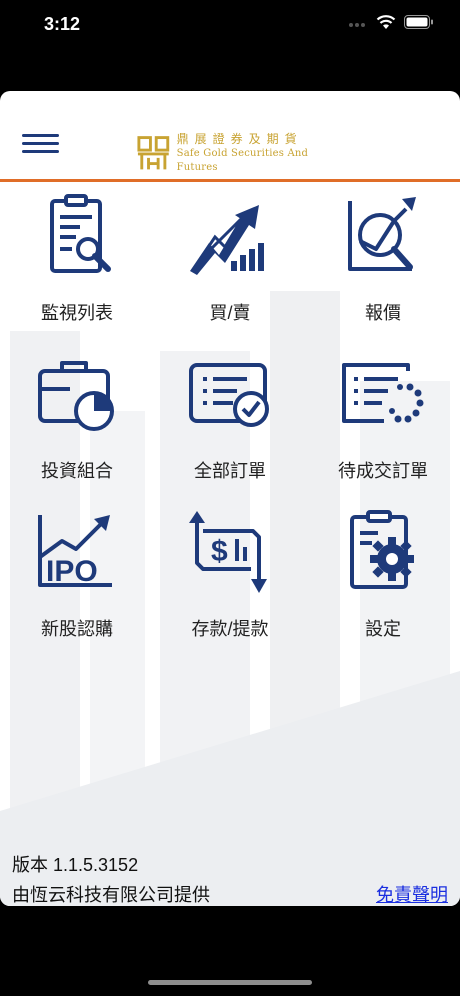 Image resolution: width=460 pixels, height=996 pixels. I want to click on menu-tile-portfolio: 投資組合, so click(77, 424).